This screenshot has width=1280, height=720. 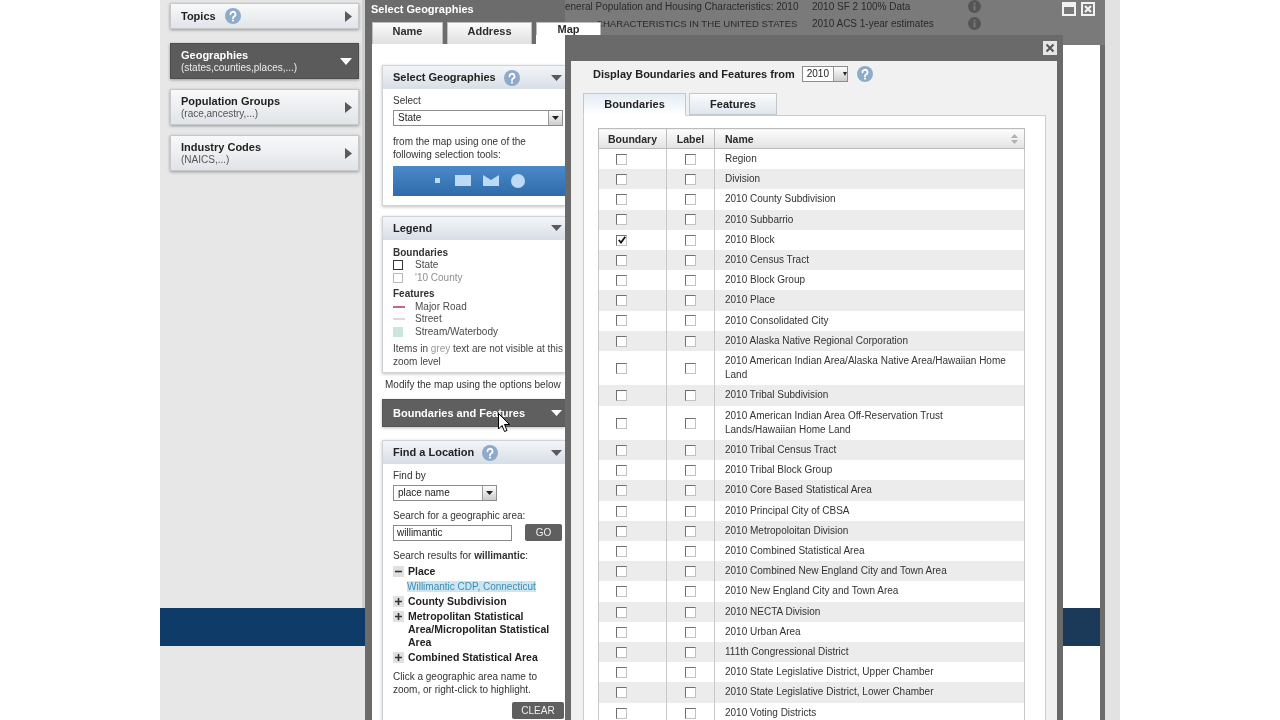 What do you see at coordinates (478, 117) in the screenshot?
I see `dropdown: State` at bounding box center [478, 117].